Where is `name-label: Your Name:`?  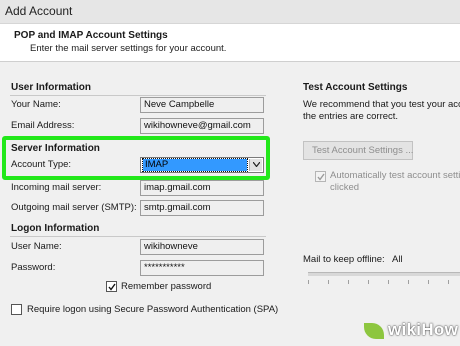 name-label: Your Name: is located at coordinates (36, 104).